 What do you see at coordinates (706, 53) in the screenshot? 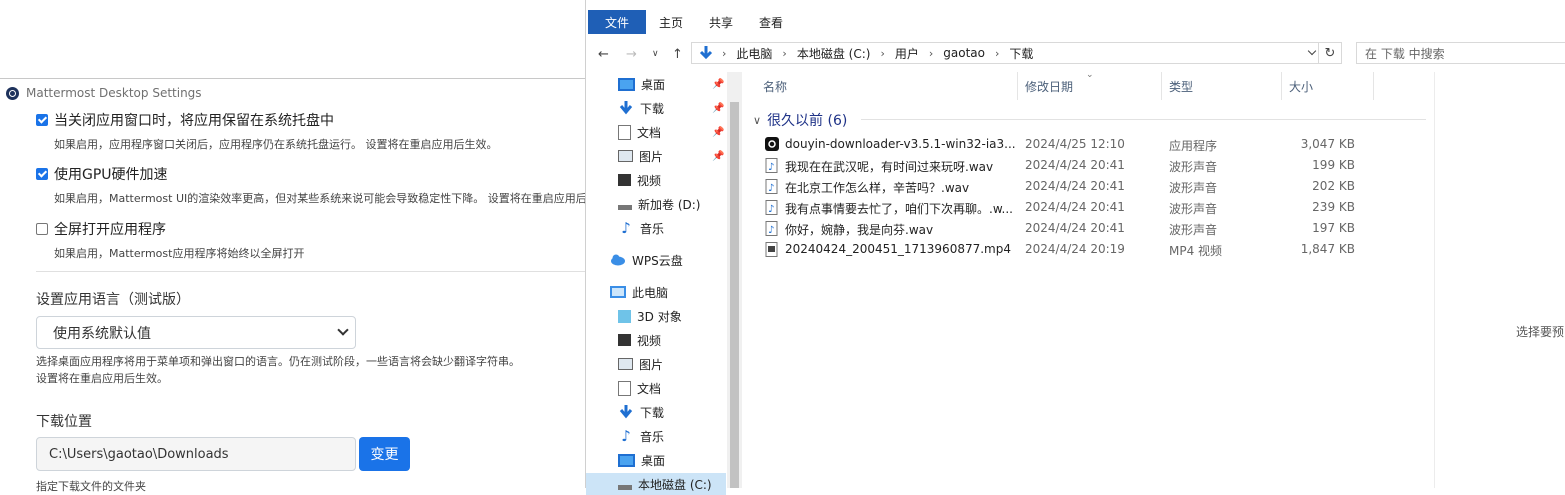
I see `download-folder-icon` at bounding box center [706, 53].